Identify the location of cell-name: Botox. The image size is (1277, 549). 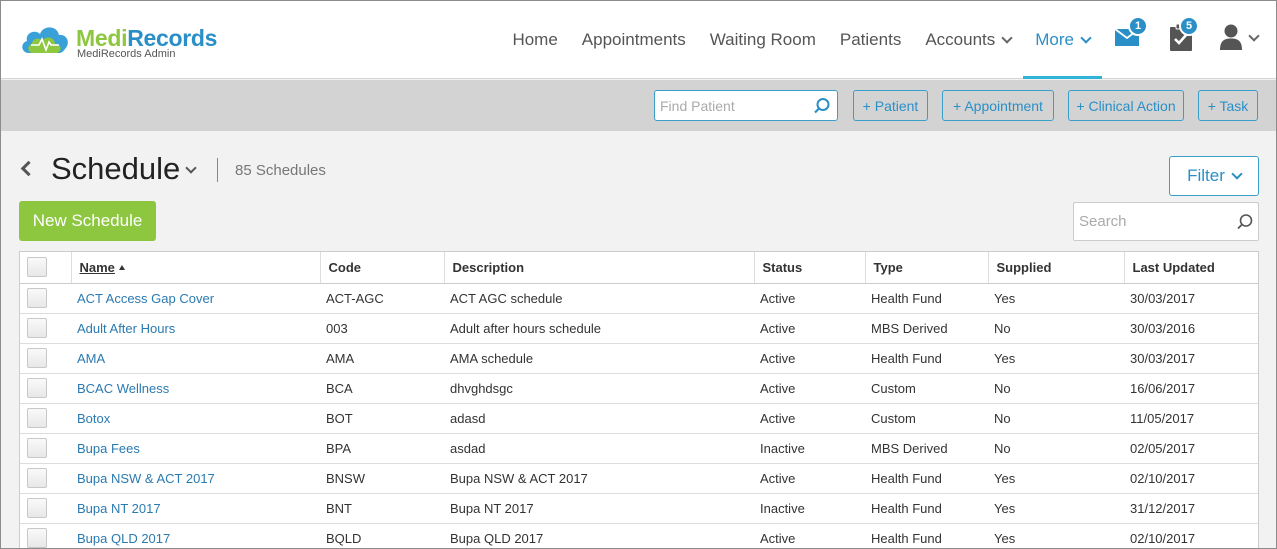
(195, 418).